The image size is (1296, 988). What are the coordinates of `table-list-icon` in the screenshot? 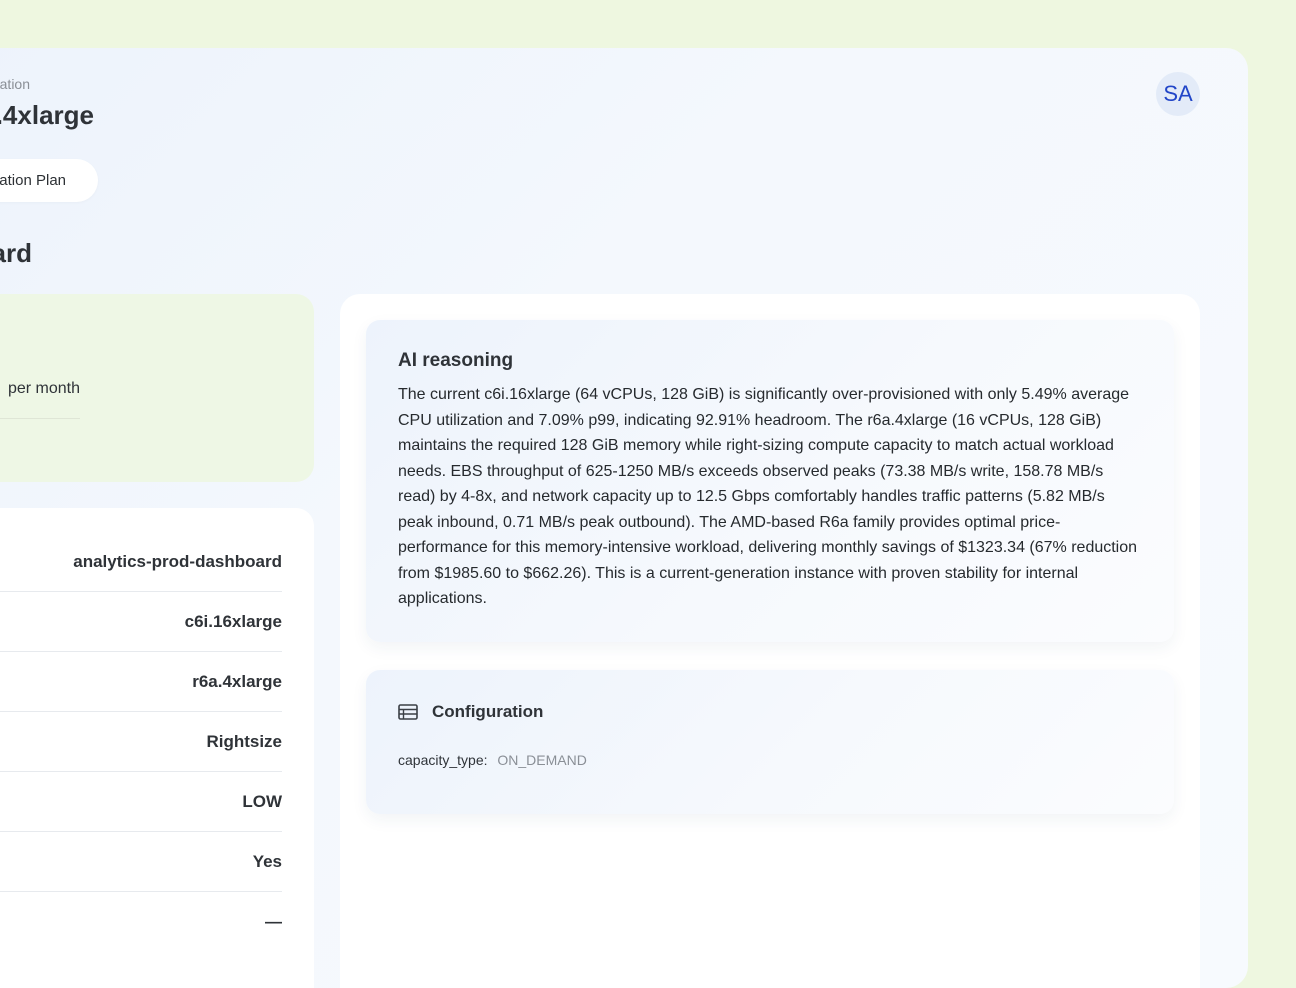 It's located at (408, 712).